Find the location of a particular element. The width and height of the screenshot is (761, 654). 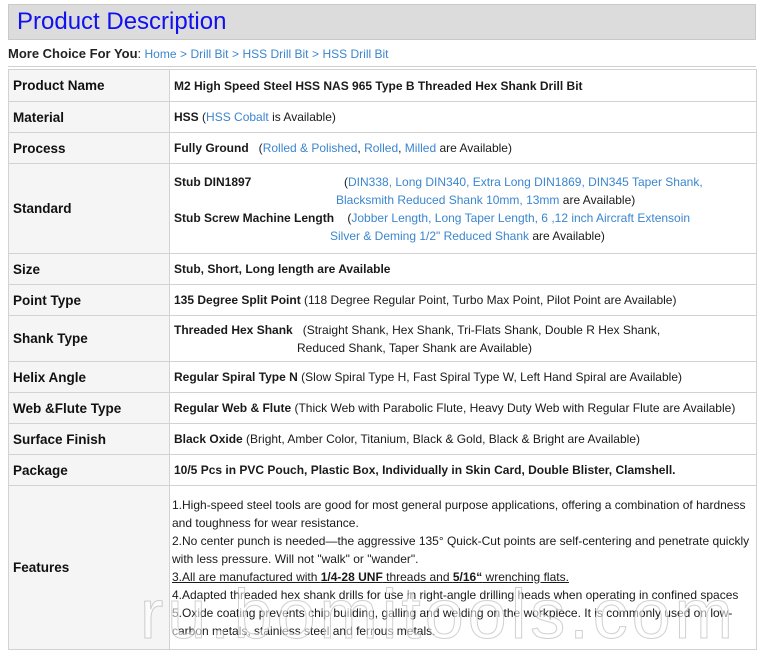

row-label: Helix Angle is located at coordinates (89, 377).